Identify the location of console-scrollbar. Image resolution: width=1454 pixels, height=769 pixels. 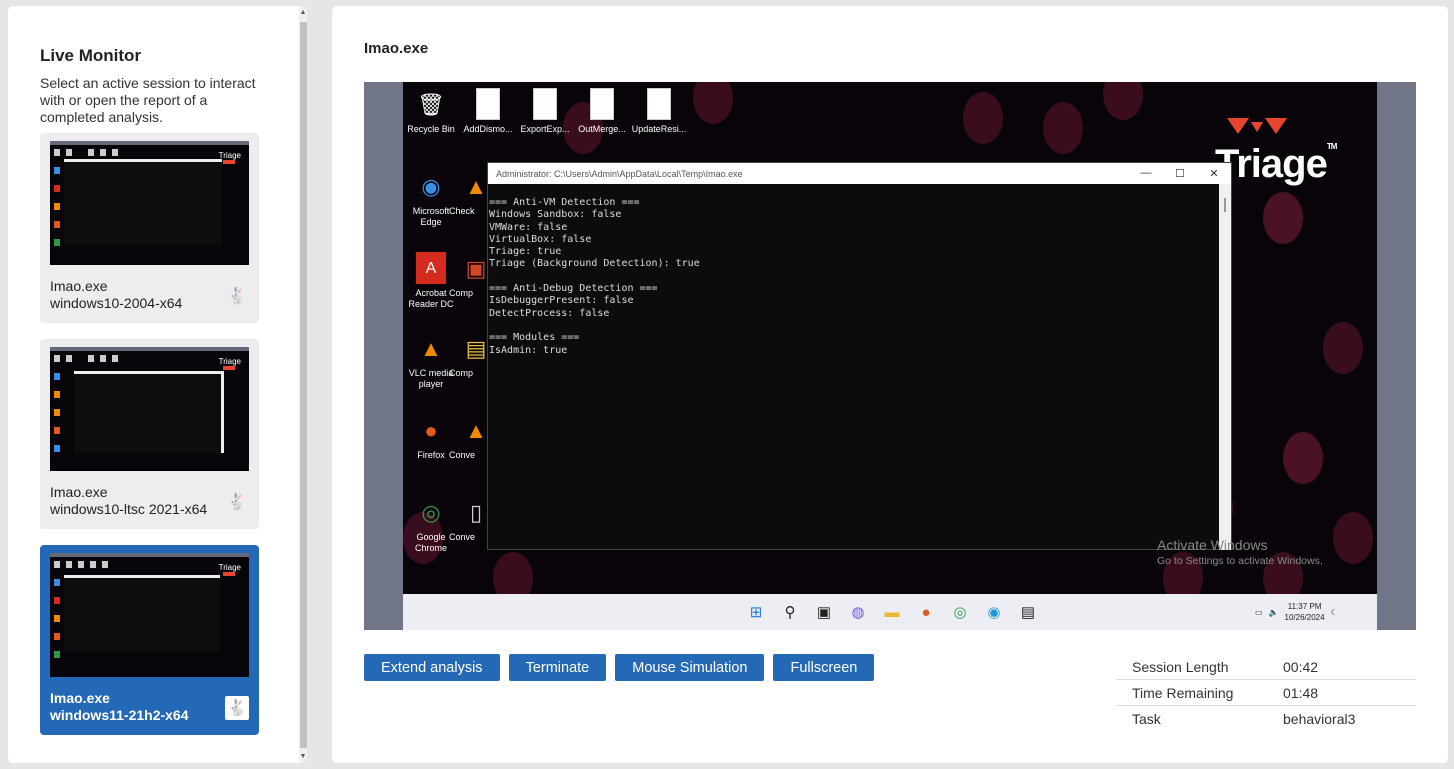
(1225, 367).